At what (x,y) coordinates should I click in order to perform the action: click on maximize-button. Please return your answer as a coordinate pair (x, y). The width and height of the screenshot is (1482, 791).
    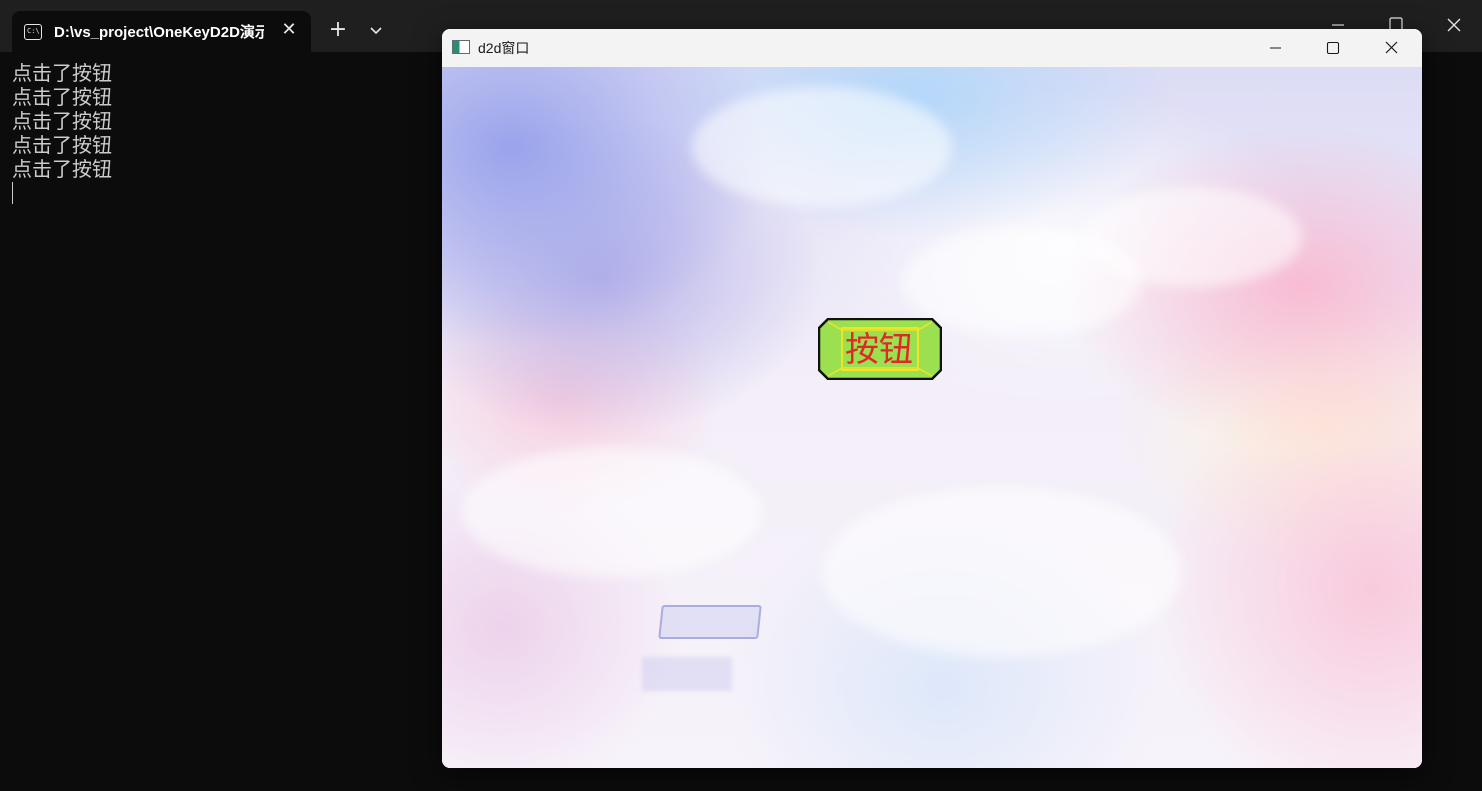
    Looking at the image, I should click on (1333, 48).